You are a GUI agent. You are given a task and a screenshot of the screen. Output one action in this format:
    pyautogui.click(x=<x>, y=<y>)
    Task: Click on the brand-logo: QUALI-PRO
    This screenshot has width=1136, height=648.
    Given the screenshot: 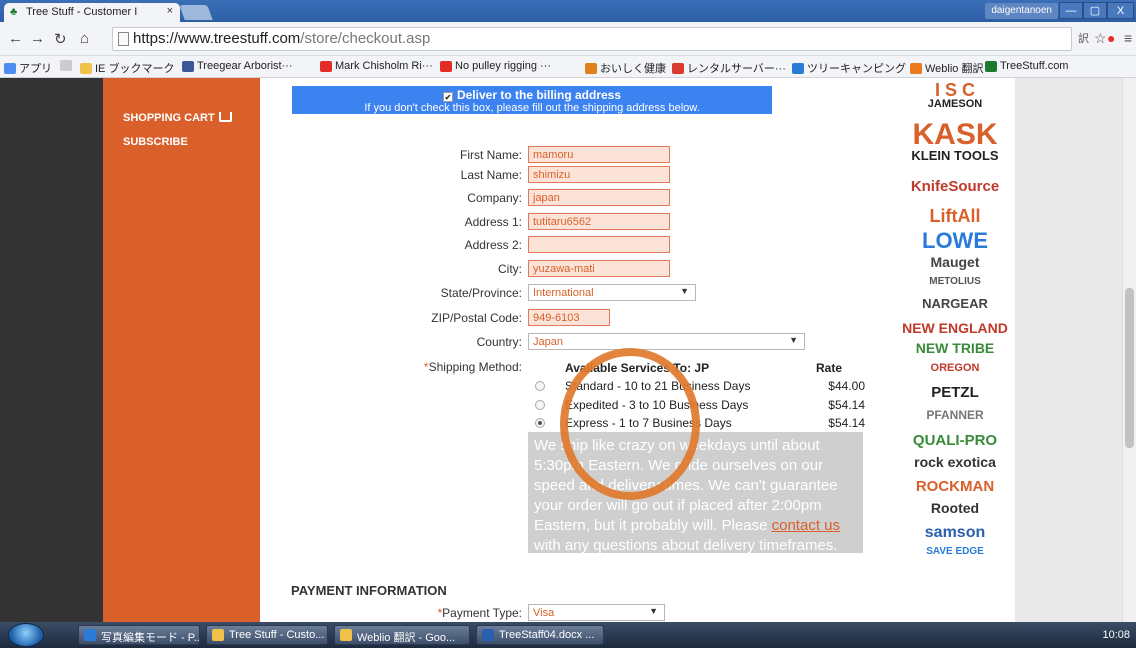 What is the action you would take?
    pyautogui.click(x=955, y=440)
    